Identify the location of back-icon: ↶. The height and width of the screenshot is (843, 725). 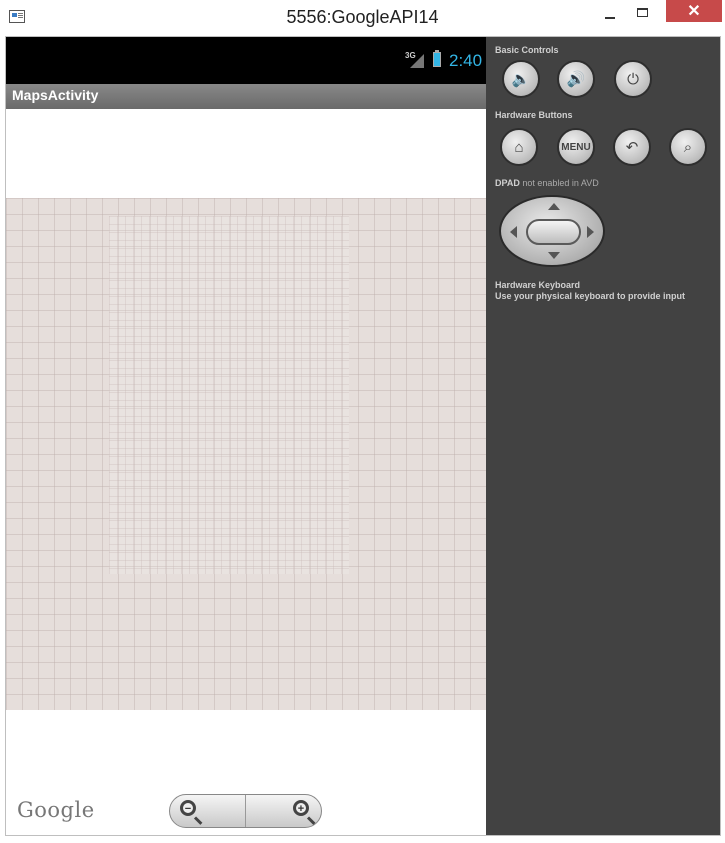
(632, 147).